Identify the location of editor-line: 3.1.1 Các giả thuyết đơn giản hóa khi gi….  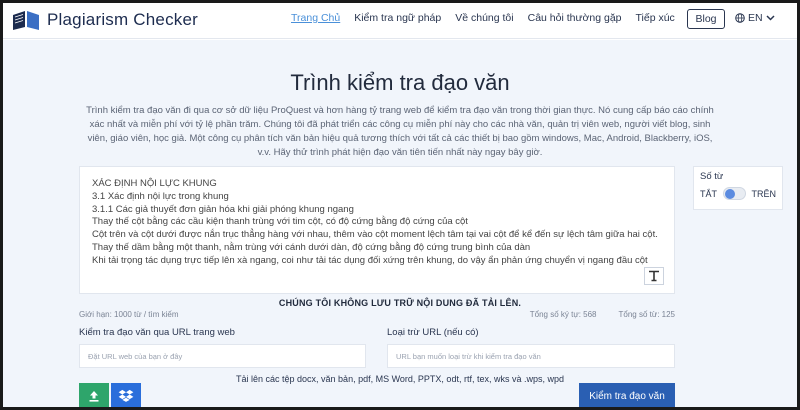
(223, 209).